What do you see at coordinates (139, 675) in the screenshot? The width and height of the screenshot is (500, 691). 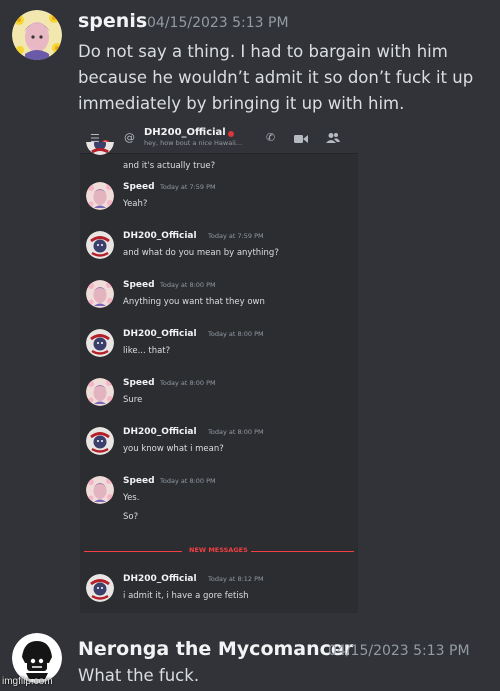 I see `message-line: What the fuck.` at bounding box center [139, 675].